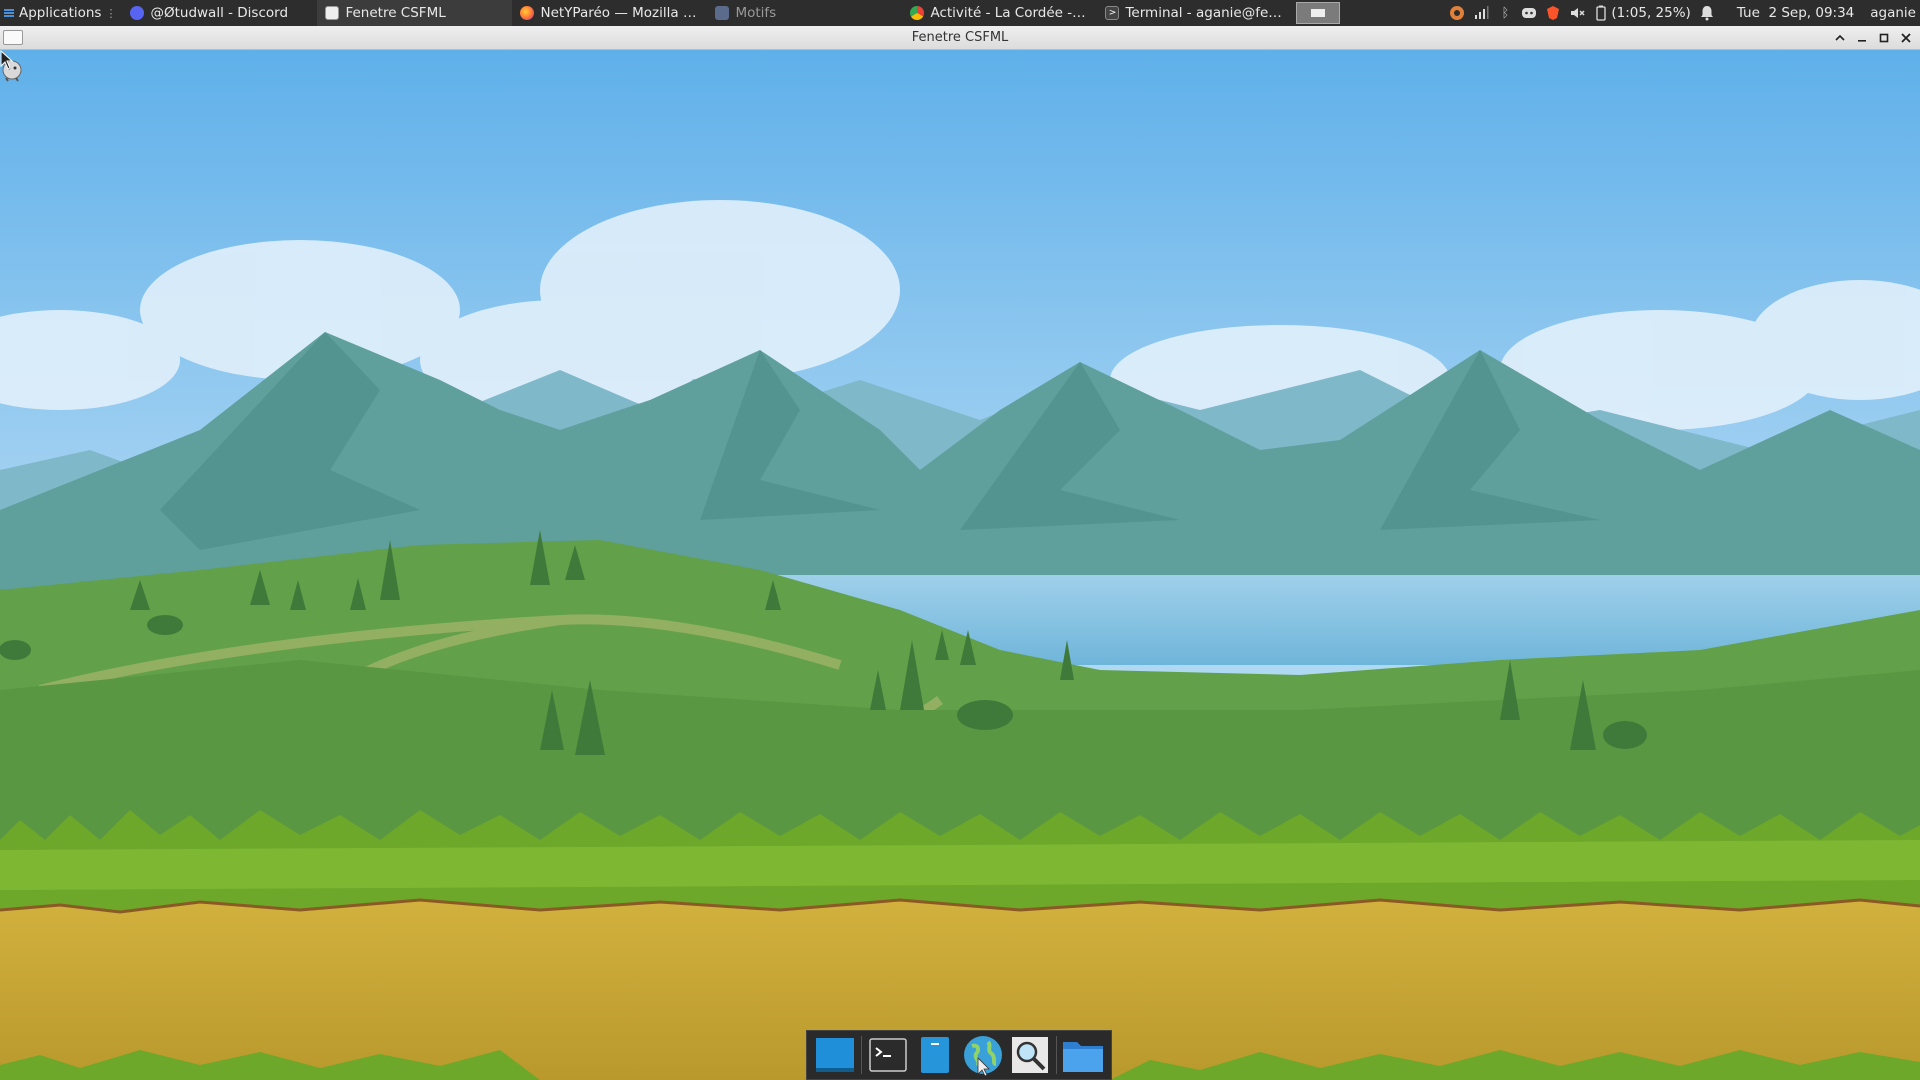  What do you see at coordinates (888, 1055) in the screenshot?
I see `terminal-icon` at bounding box center [888, 1055].